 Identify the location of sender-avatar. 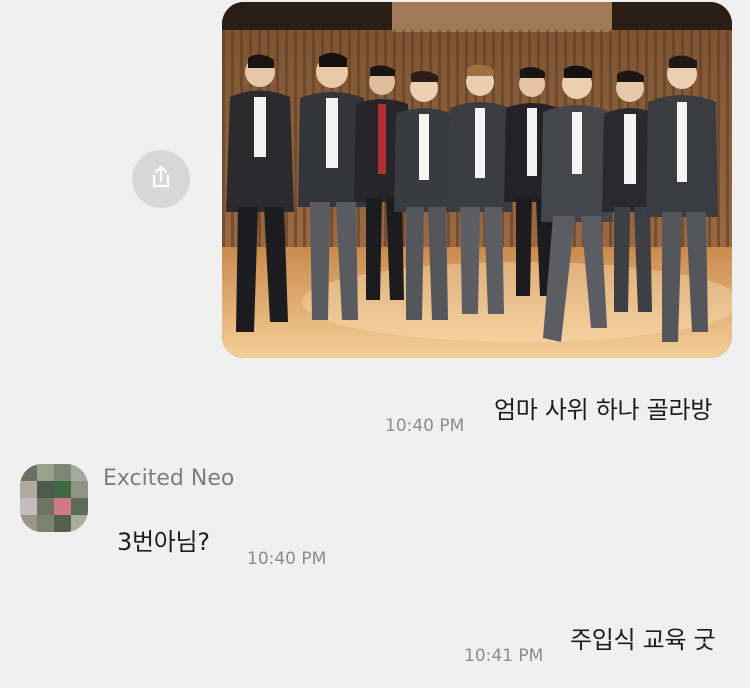
(54, 498).